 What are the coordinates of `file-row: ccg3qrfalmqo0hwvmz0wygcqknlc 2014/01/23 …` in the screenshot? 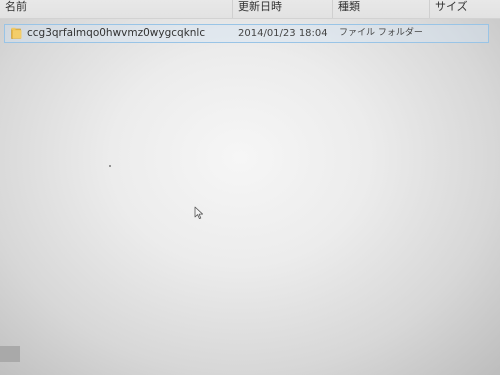 It's located at (246, 33).